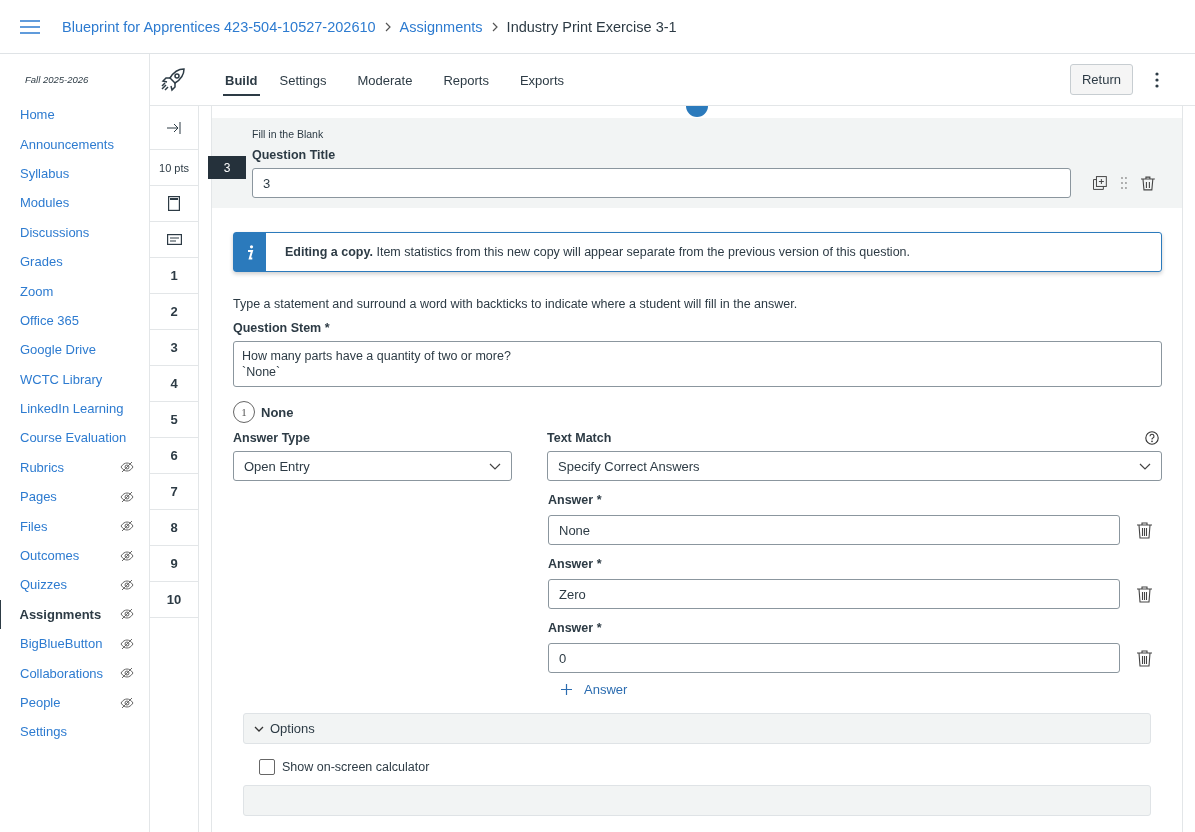 Image resolution: width=1195 pixels, height=832 pixels. What do you see at coordinates (57, 80) in the screenshot?
I see `term-label: Fall 2025-2026` at bounding box center [57, 80].